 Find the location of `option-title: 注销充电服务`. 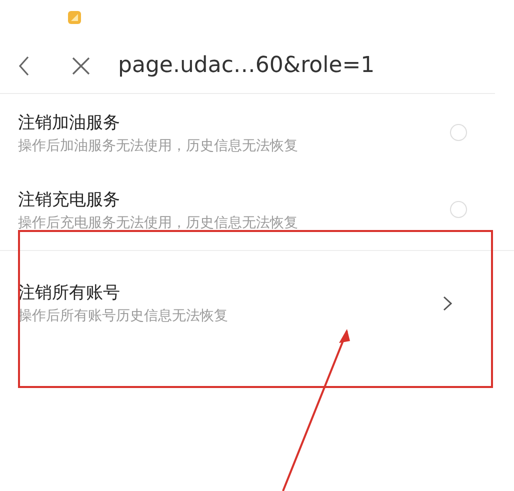

option-title: 注销充电服务 is located at coordinates (69, 199).